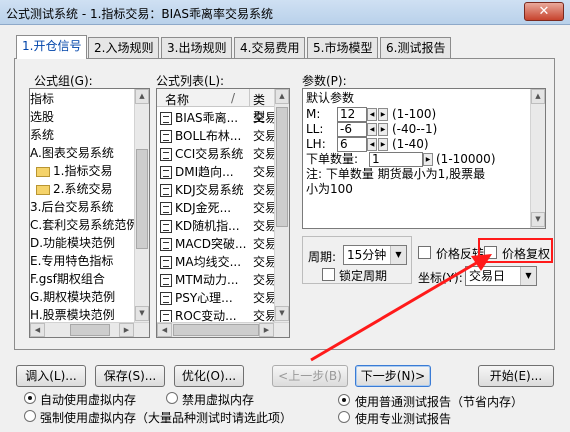 The width and height of the screenshot is (570, 432). I want to click on force-virtual-memory-radio, so click(30, 416).